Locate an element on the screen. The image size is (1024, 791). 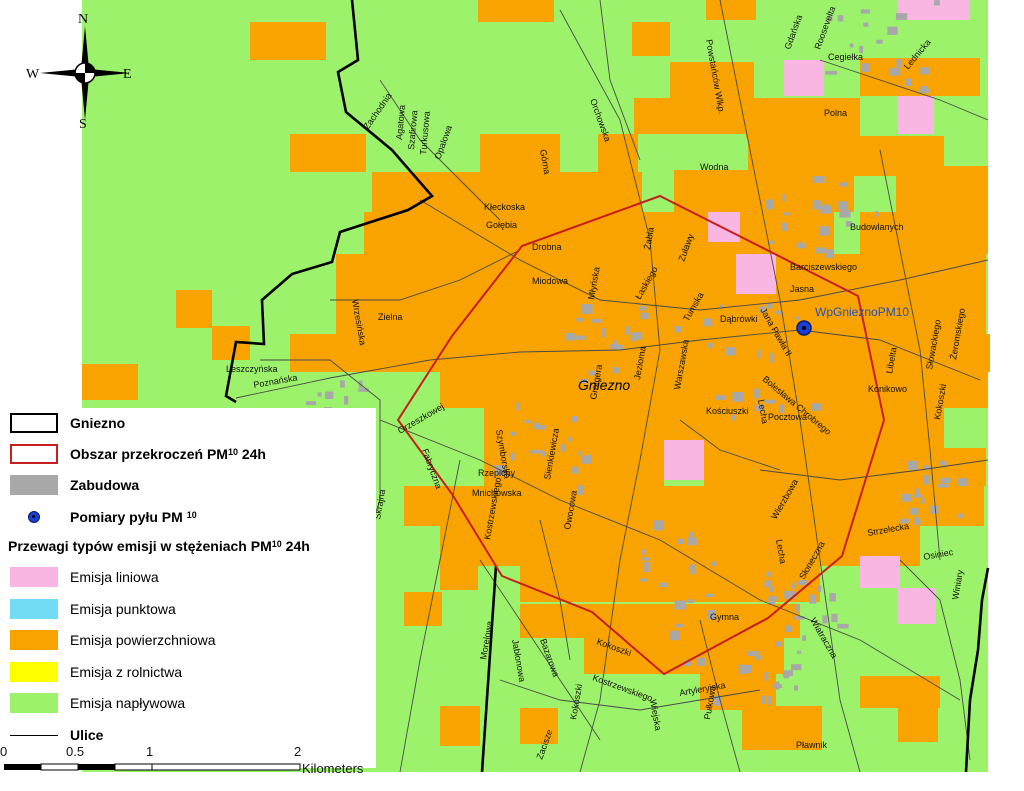
measurement-swatch is located at coordinates (34, 517).